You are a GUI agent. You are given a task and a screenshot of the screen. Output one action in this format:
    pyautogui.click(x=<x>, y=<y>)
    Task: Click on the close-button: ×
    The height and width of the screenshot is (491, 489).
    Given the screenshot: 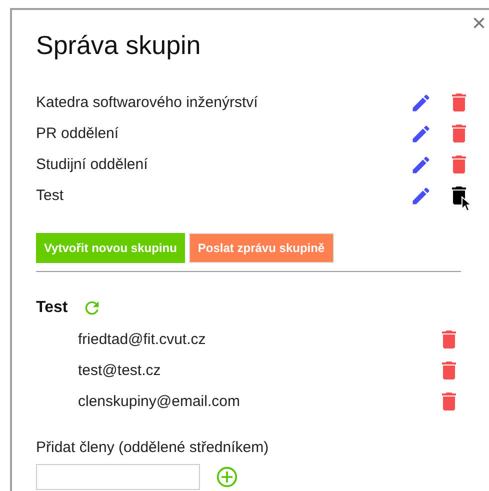 What is the action you would take?
    pyautogui.click(x=479, y=24)
    